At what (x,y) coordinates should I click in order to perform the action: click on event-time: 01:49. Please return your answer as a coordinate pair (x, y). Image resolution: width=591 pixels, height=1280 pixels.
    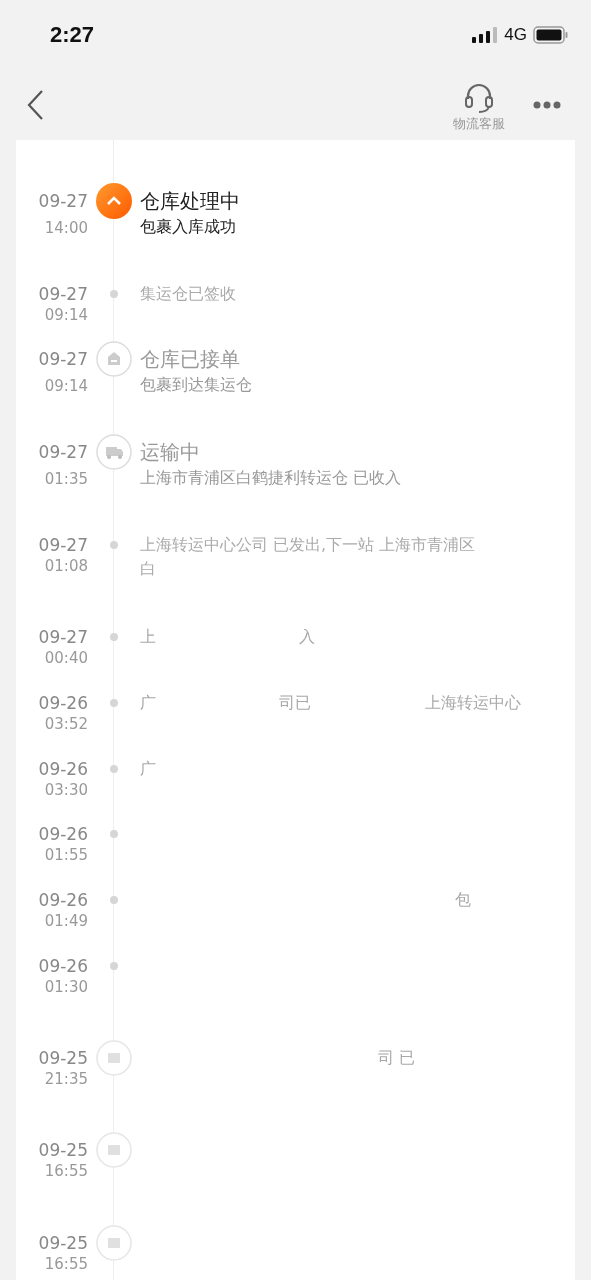
    Looking at the image, I should click on (66, 921).